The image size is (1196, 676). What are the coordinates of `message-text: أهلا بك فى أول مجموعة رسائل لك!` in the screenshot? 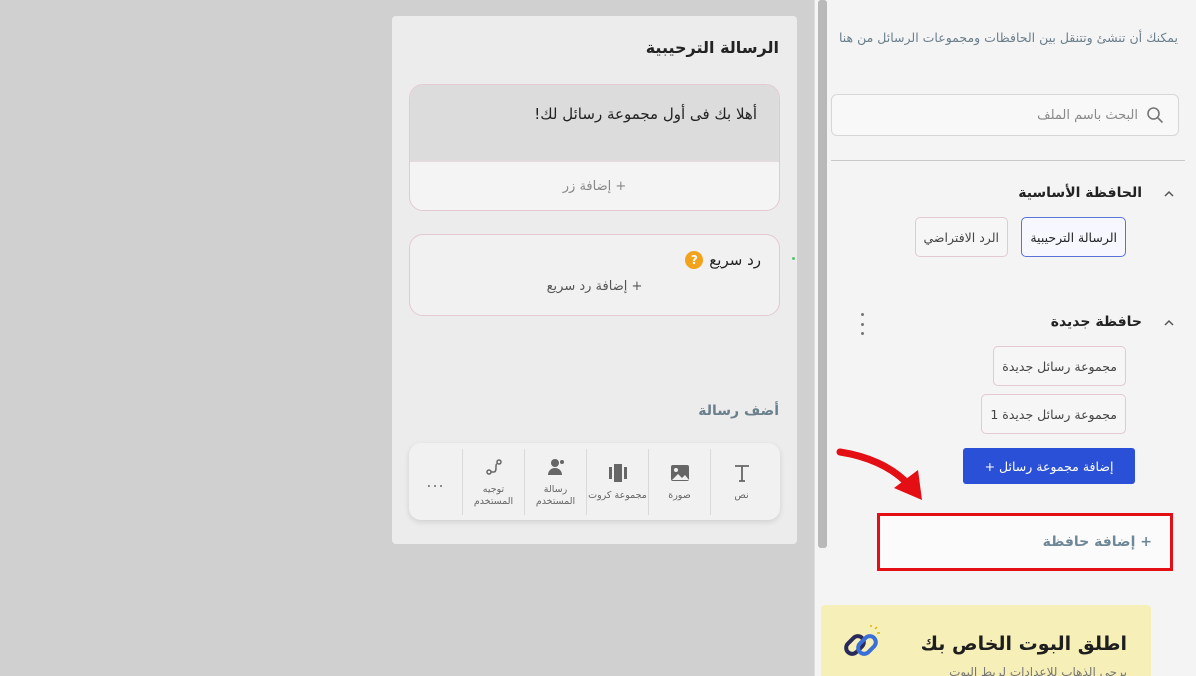 It's located at (594, 123).